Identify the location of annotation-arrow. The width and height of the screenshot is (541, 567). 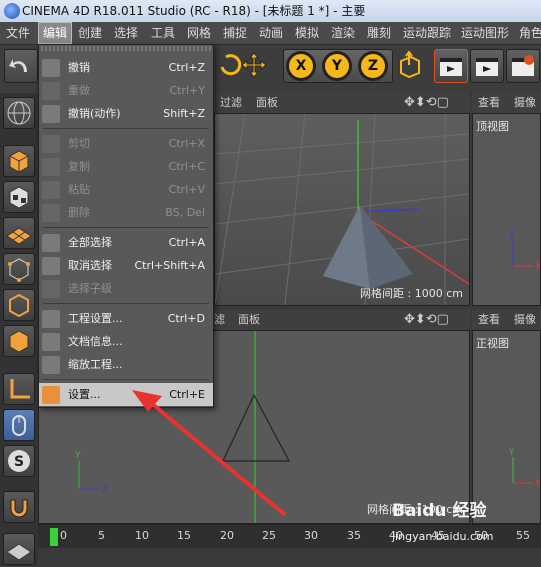
(209, 453).